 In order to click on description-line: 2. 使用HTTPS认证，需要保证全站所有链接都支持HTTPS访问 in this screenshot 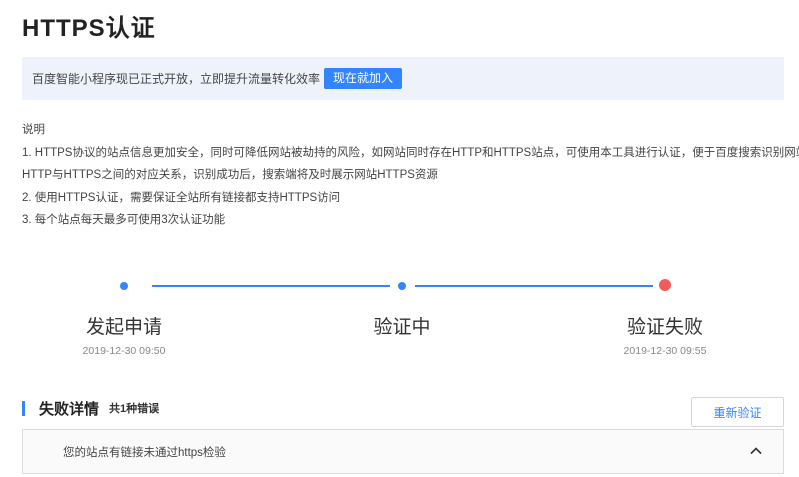, I will do `click(181, 197)`.